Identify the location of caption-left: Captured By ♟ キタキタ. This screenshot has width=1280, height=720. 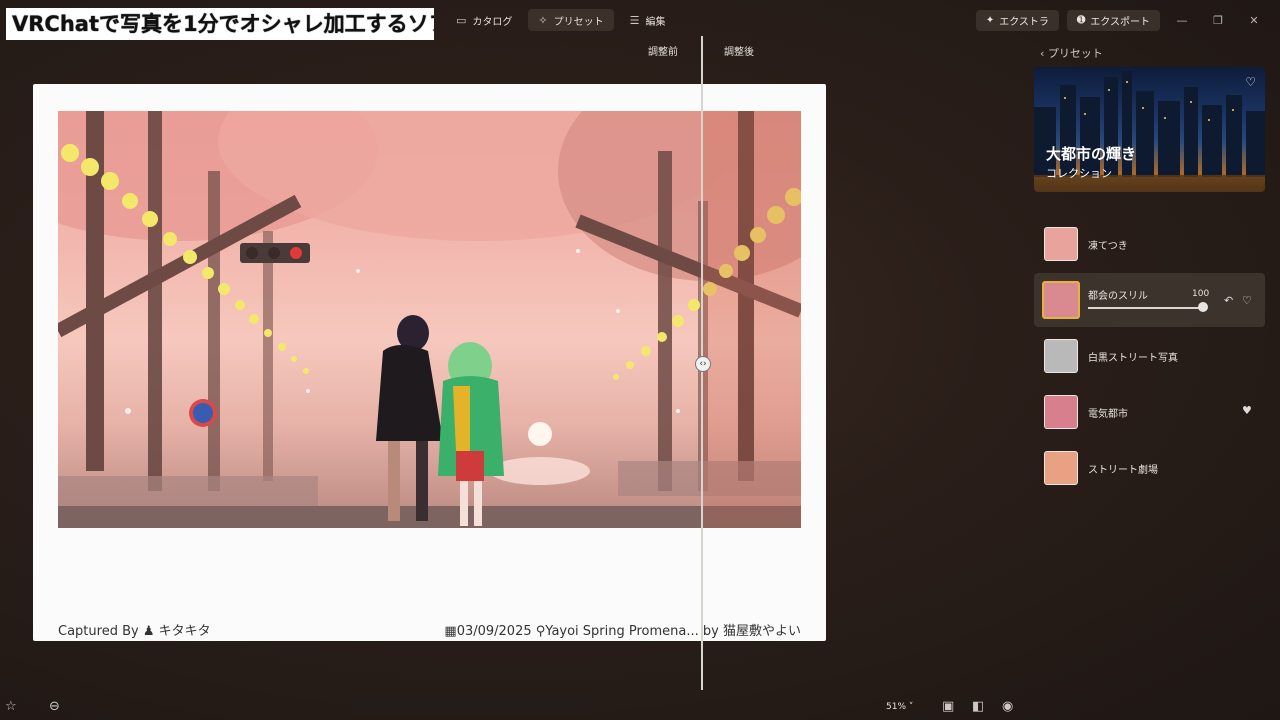
(134, 629).